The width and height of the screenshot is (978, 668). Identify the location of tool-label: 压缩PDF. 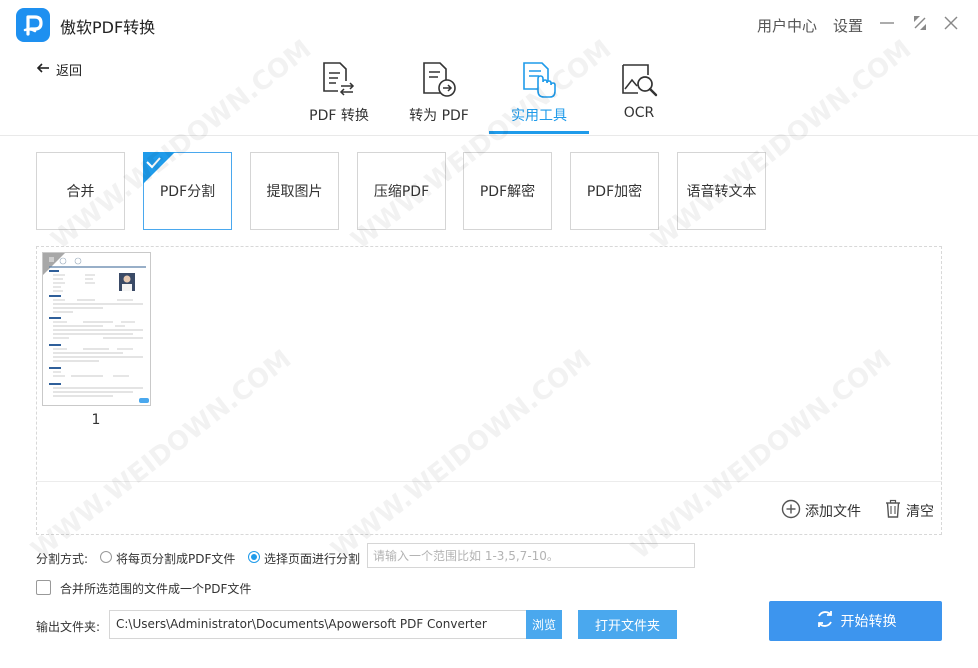
(401, 192).